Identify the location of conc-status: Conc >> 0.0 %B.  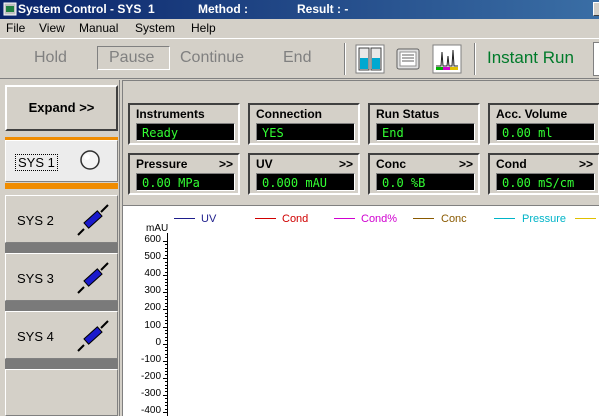
(424, 174).